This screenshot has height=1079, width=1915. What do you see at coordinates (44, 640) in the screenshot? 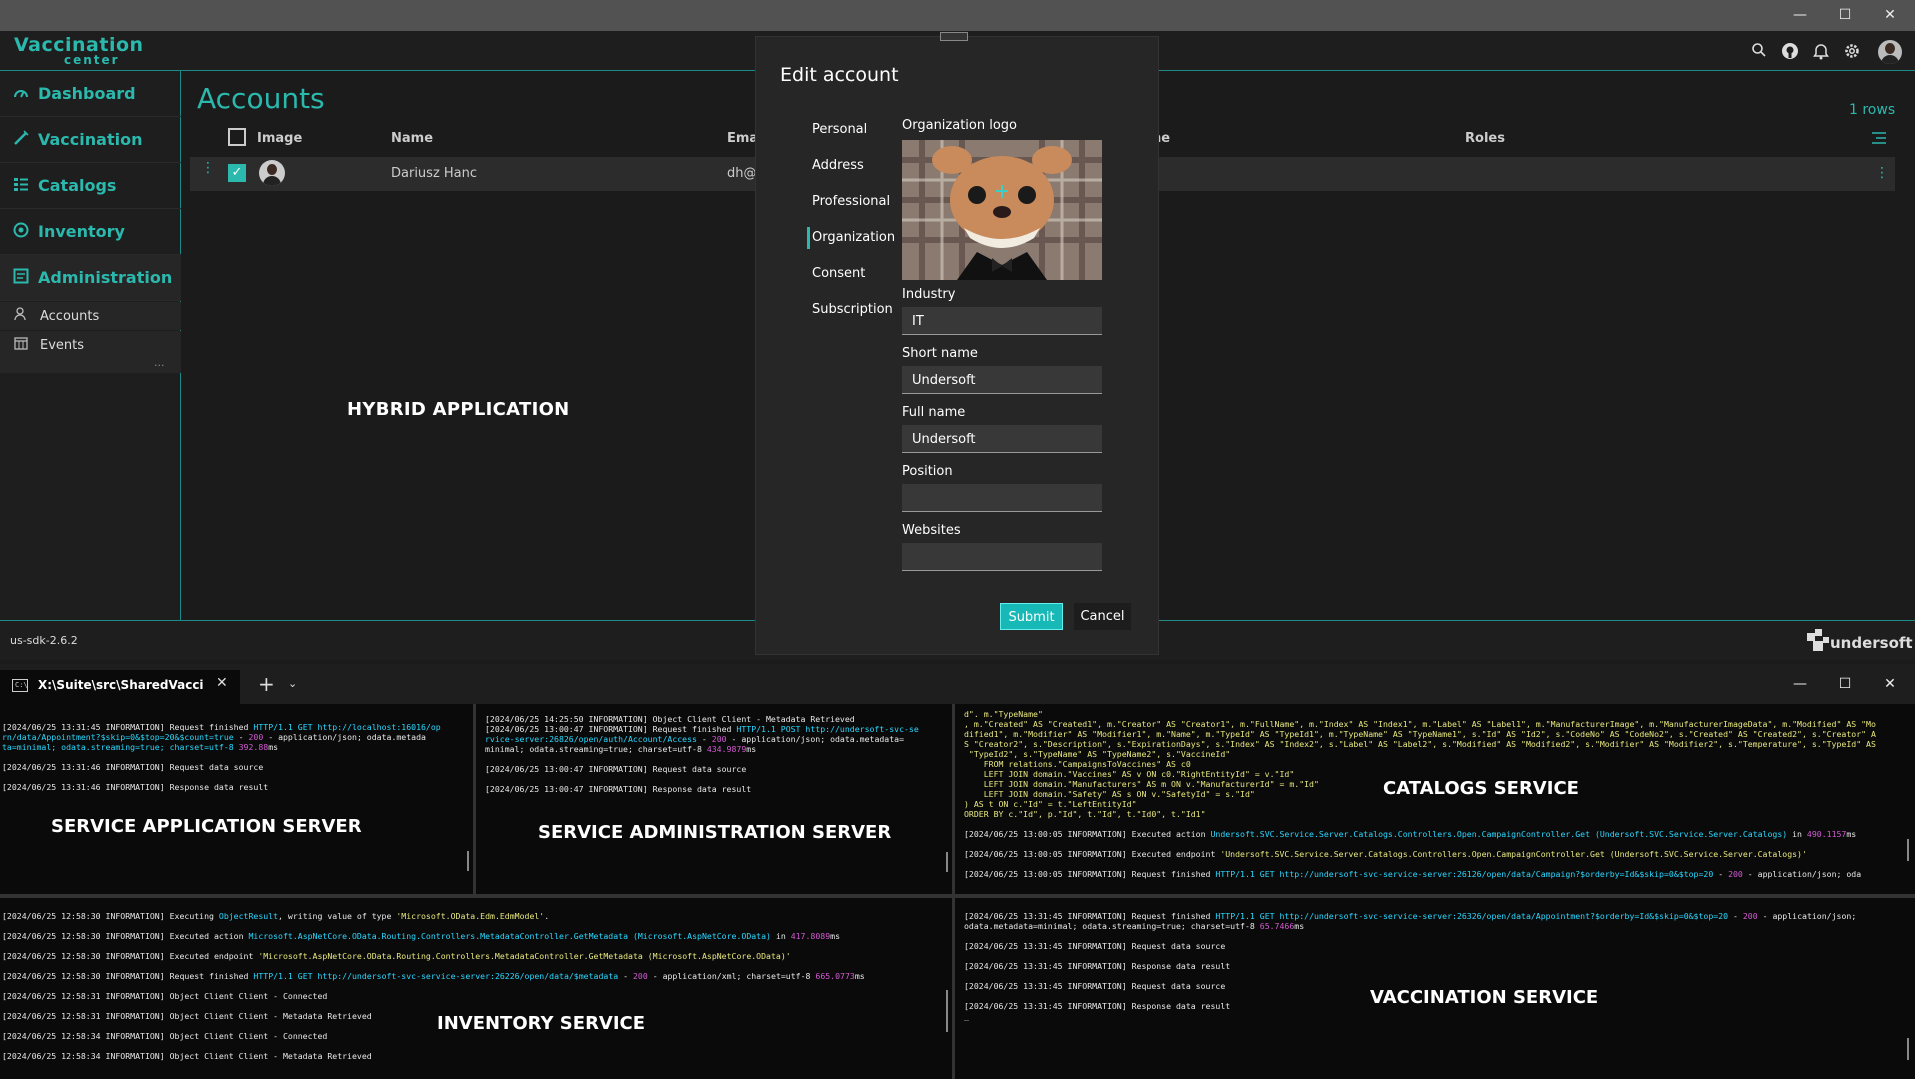
I see `version-label: us-sdk-2.6.2` at bounding box center [44, 640].